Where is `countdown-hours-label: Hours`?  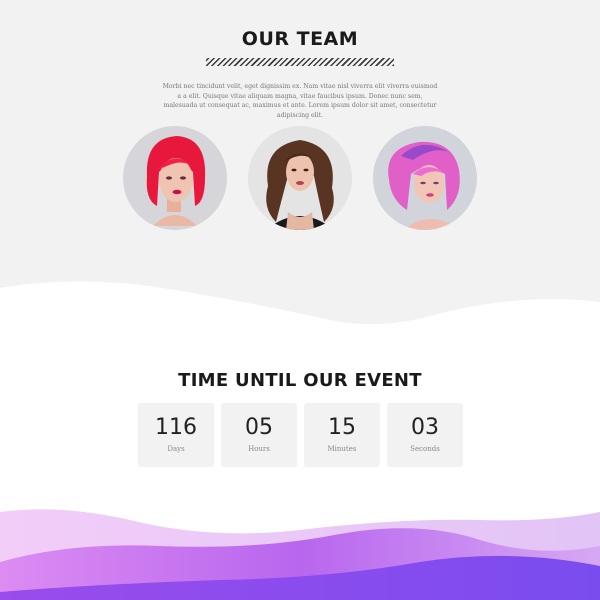 countdown-hours-label: Hours is located at coordinates (259, 449).